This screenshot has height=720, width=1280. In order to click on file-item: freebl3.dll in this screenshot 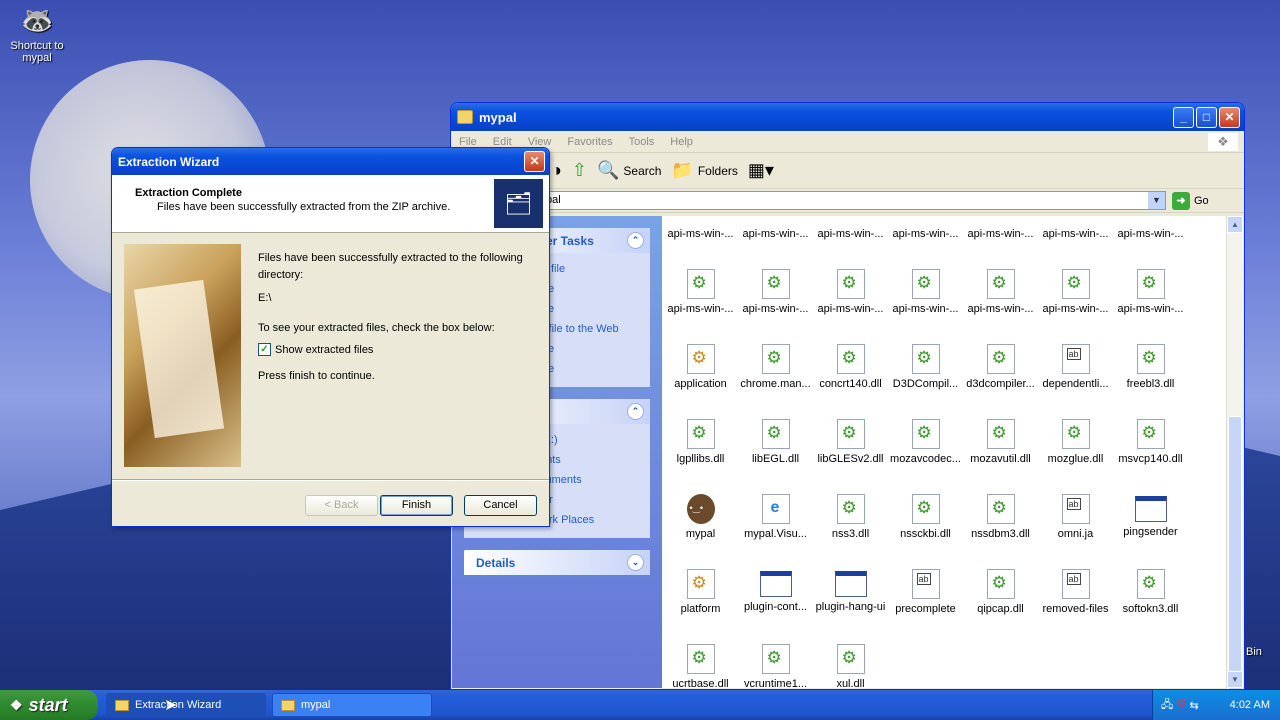, I will do `click(1150, 367)`.